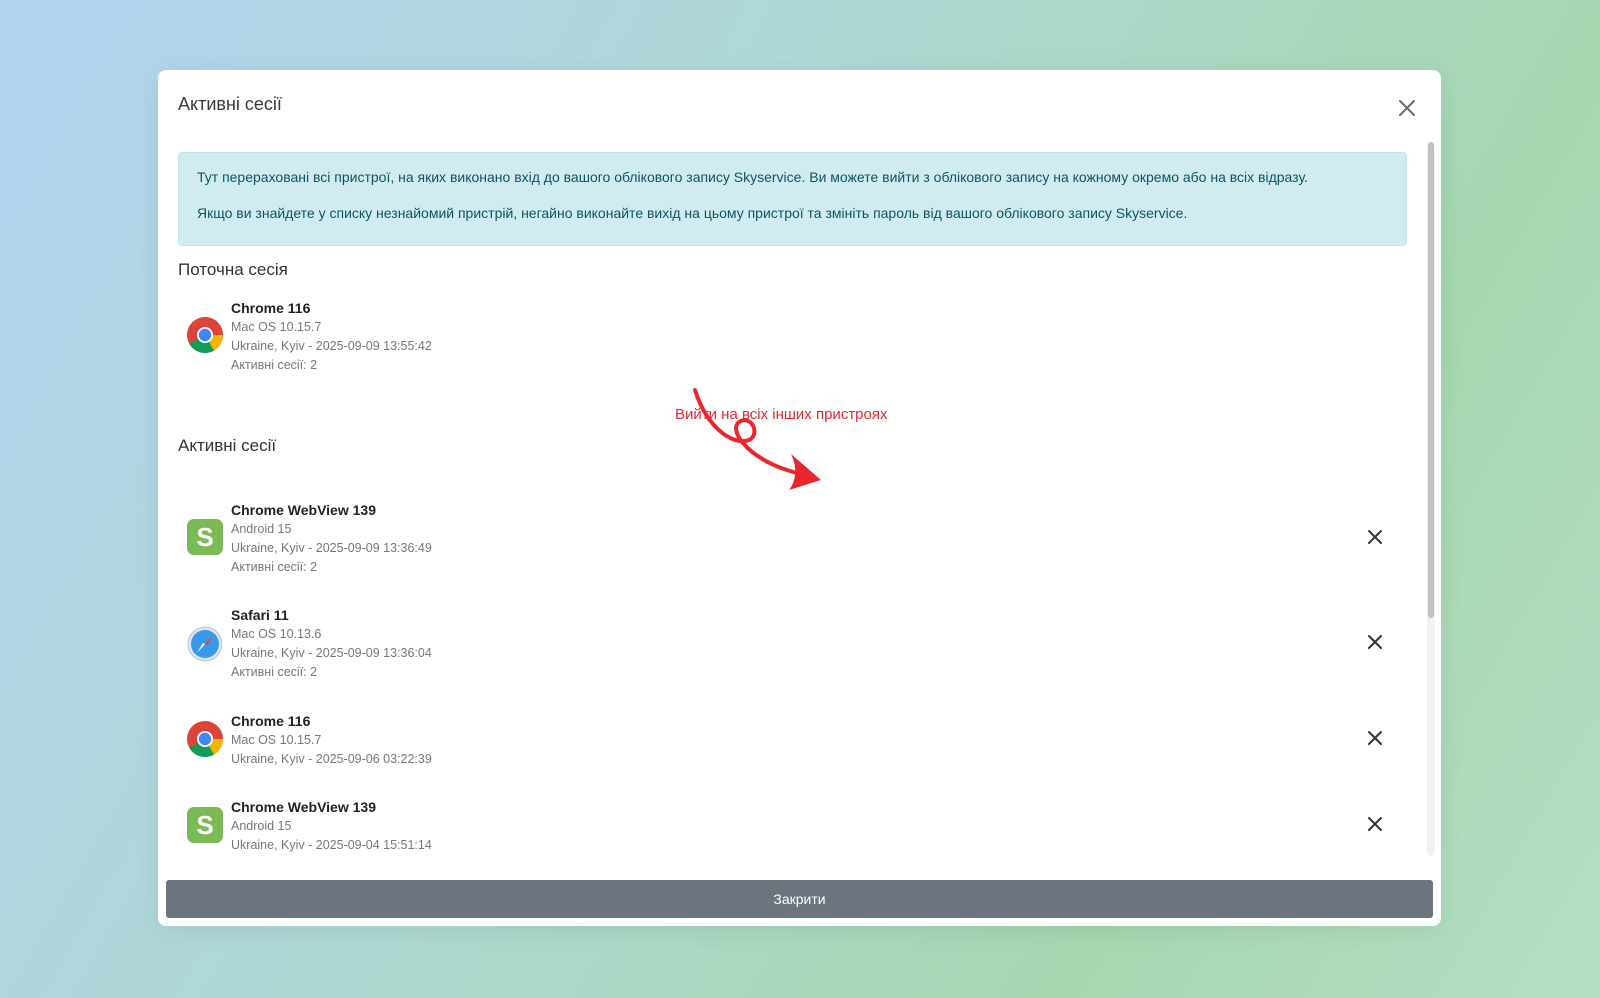  What do you see at coordinates (799, 899) in the screenshot?
I see `close-button: Закрити` at bounding box center [799, 899].